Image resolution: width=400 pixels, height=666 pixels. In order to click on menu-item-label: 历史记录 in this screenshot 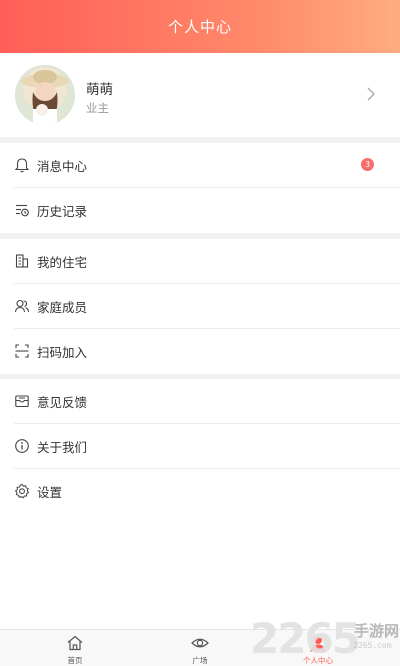, I will do `click(62, 211)`.